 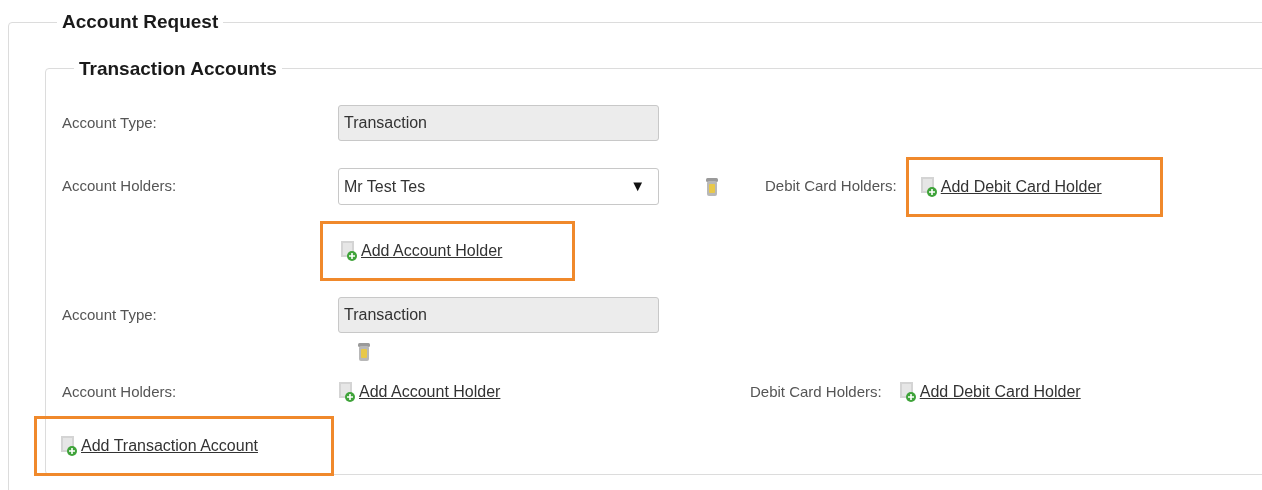 I want to click on add-link: Add Transaction Account, so click(x=184, y=446).